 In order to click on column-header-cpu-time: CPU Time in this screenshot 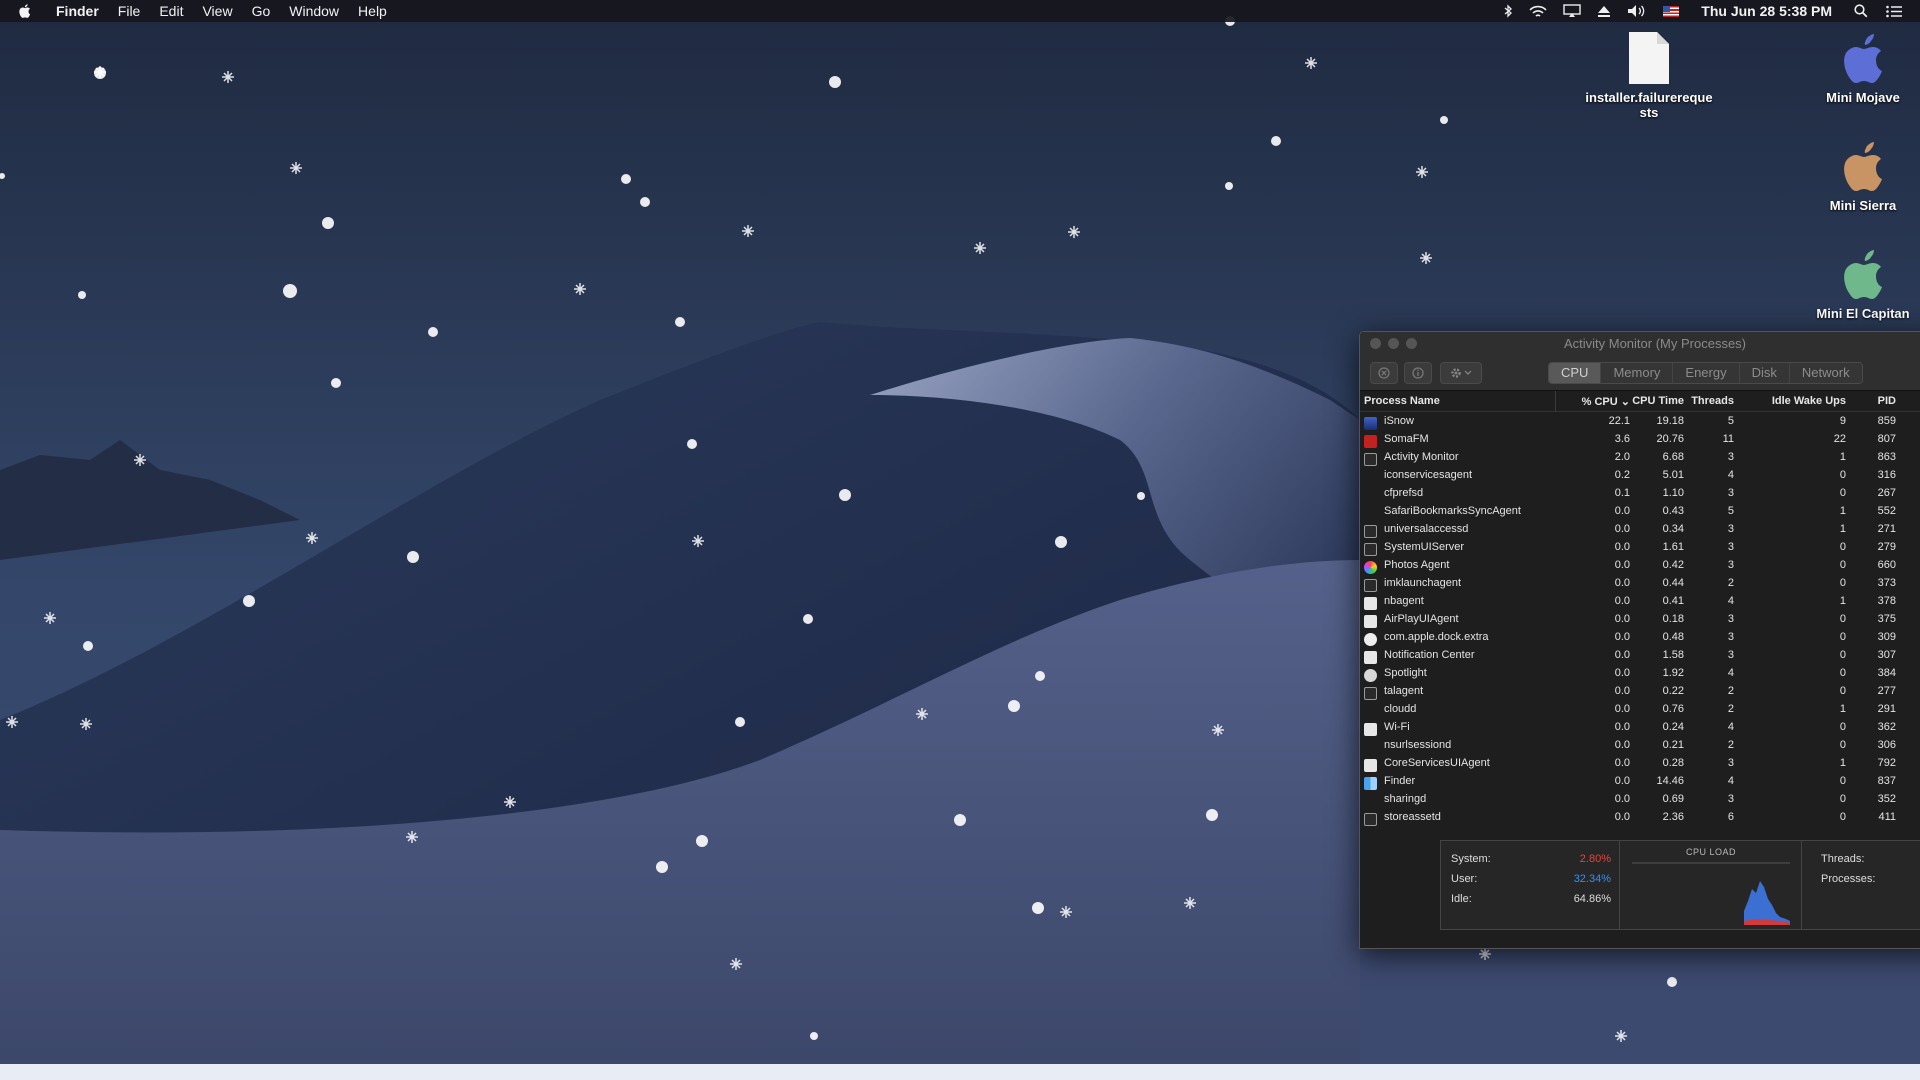, I will do `click(1657, 401)`.